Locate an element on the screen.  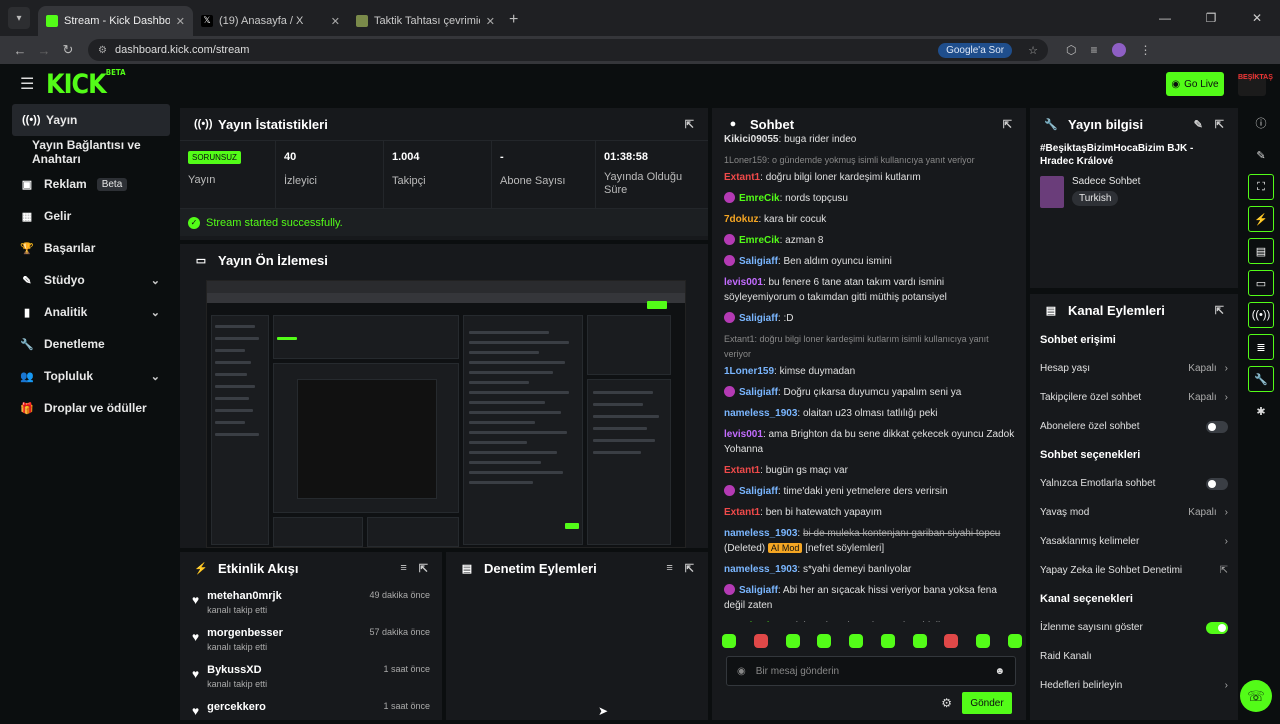
hamburger-menu-icon: ☰ is located at coordinates (27, 84).